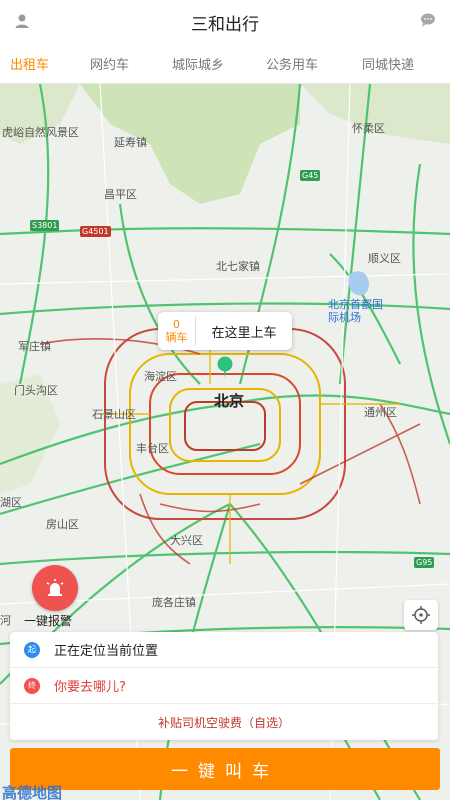 This screenshot has width=450, height=800. I want to click on car-count: 0 辆车, so click(177, 331).